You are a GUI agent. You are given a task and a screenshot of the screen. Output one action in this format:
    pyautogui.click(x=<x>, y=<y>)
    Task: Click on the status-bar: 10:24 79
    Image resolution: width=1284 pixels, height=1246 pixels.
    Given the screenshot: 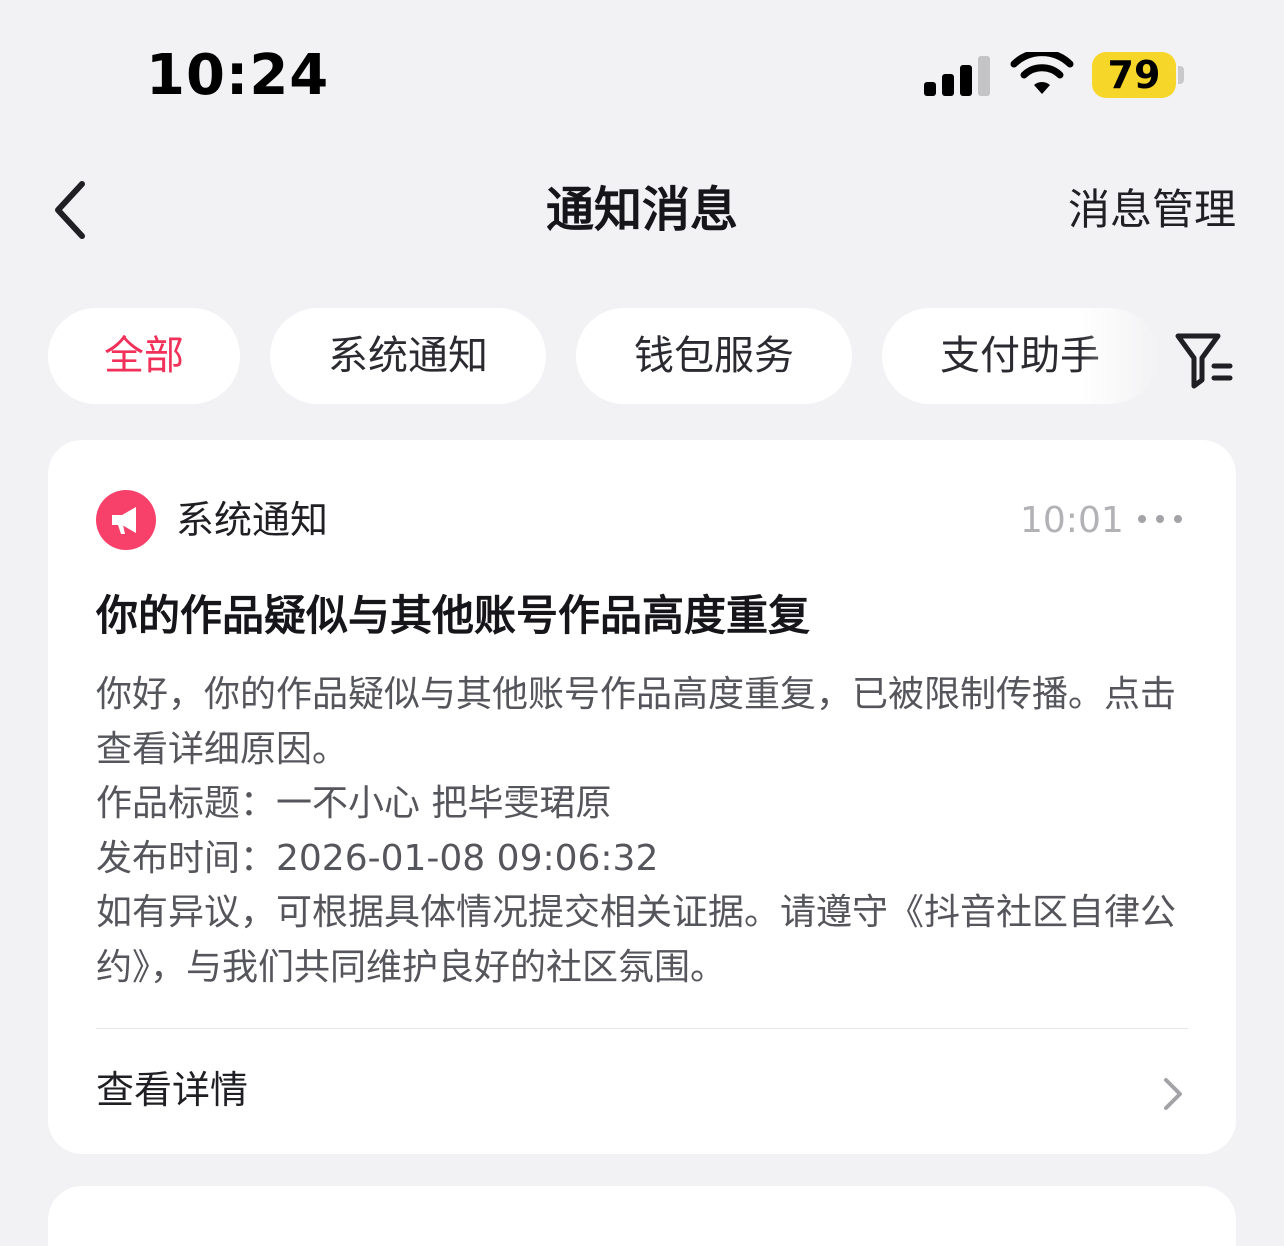 What is the action you would take?
    pyautogui.click(x=642, y=75)
    